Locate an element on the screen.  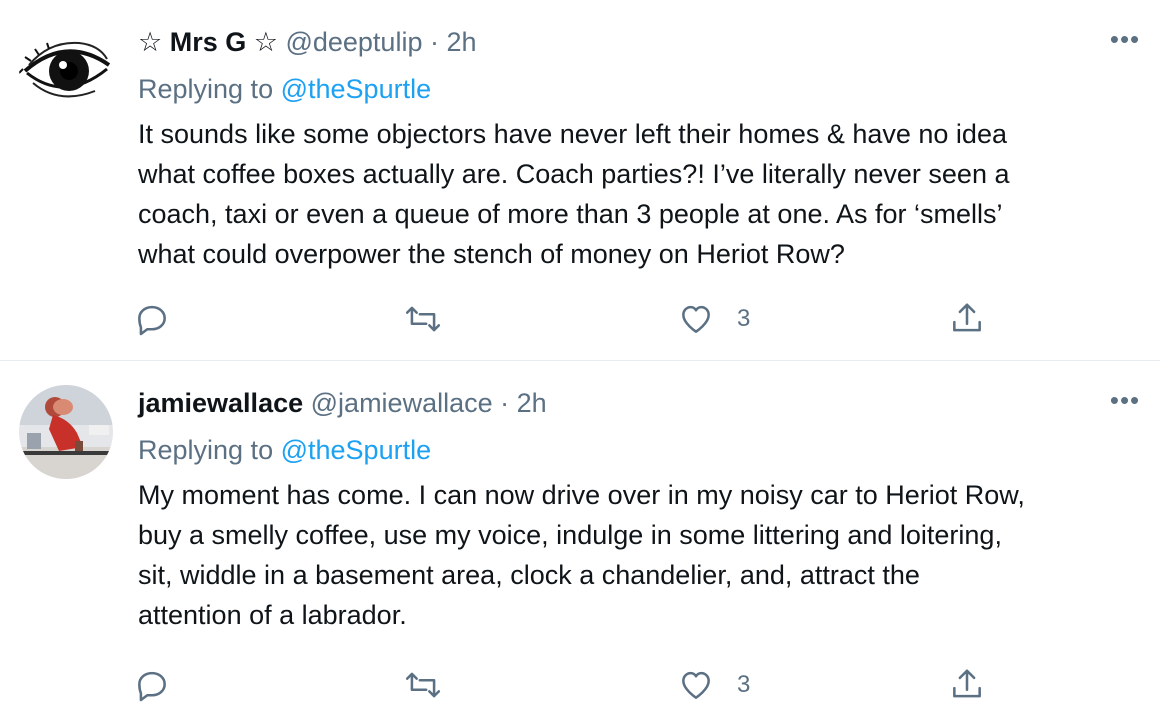
person-photo-icon is located at coordinates (66, 432).